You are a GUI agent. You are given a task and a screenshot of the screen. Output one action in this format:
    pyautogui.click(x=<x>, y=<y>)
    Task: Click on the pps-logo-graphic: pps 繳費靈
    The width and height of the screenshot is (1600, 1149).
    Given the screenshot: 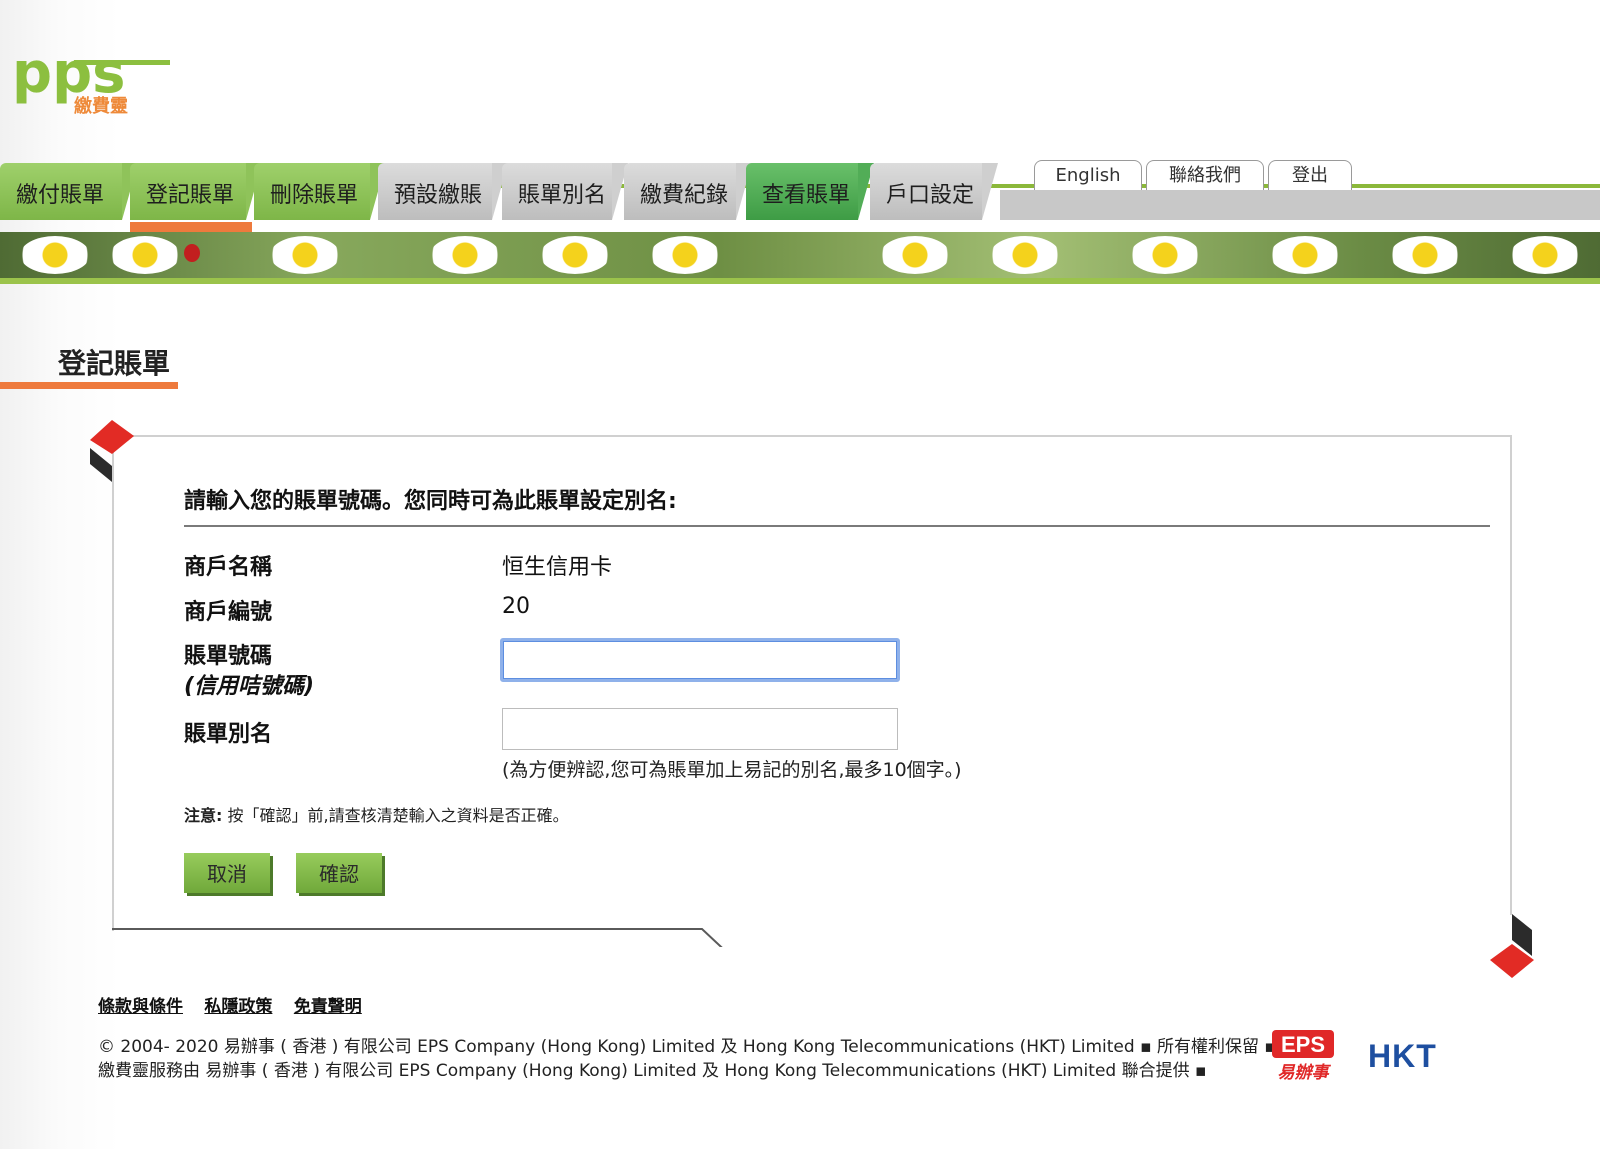 What is the action you would take?
    pyautogui.click(x=91, y=79)
    